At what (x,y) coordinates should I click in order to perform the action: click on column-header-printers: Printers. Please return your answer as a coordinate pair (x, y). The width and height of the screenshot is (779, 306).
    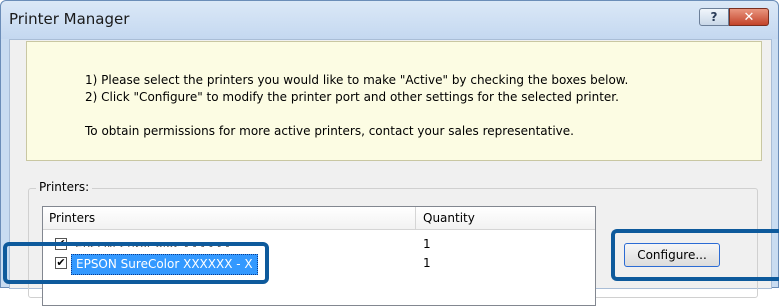
    Looking at the image, I should click on (72, 218).